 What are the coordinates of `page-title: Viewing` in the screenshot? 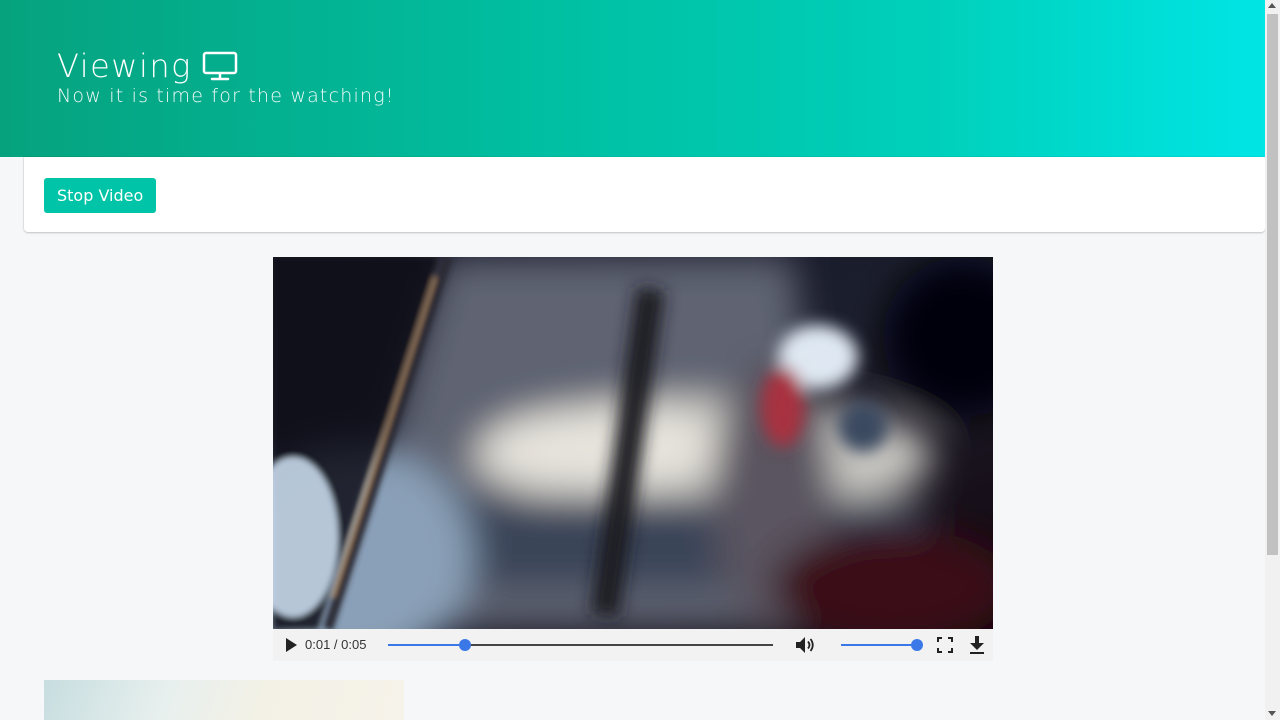 It's located at (147, 66).